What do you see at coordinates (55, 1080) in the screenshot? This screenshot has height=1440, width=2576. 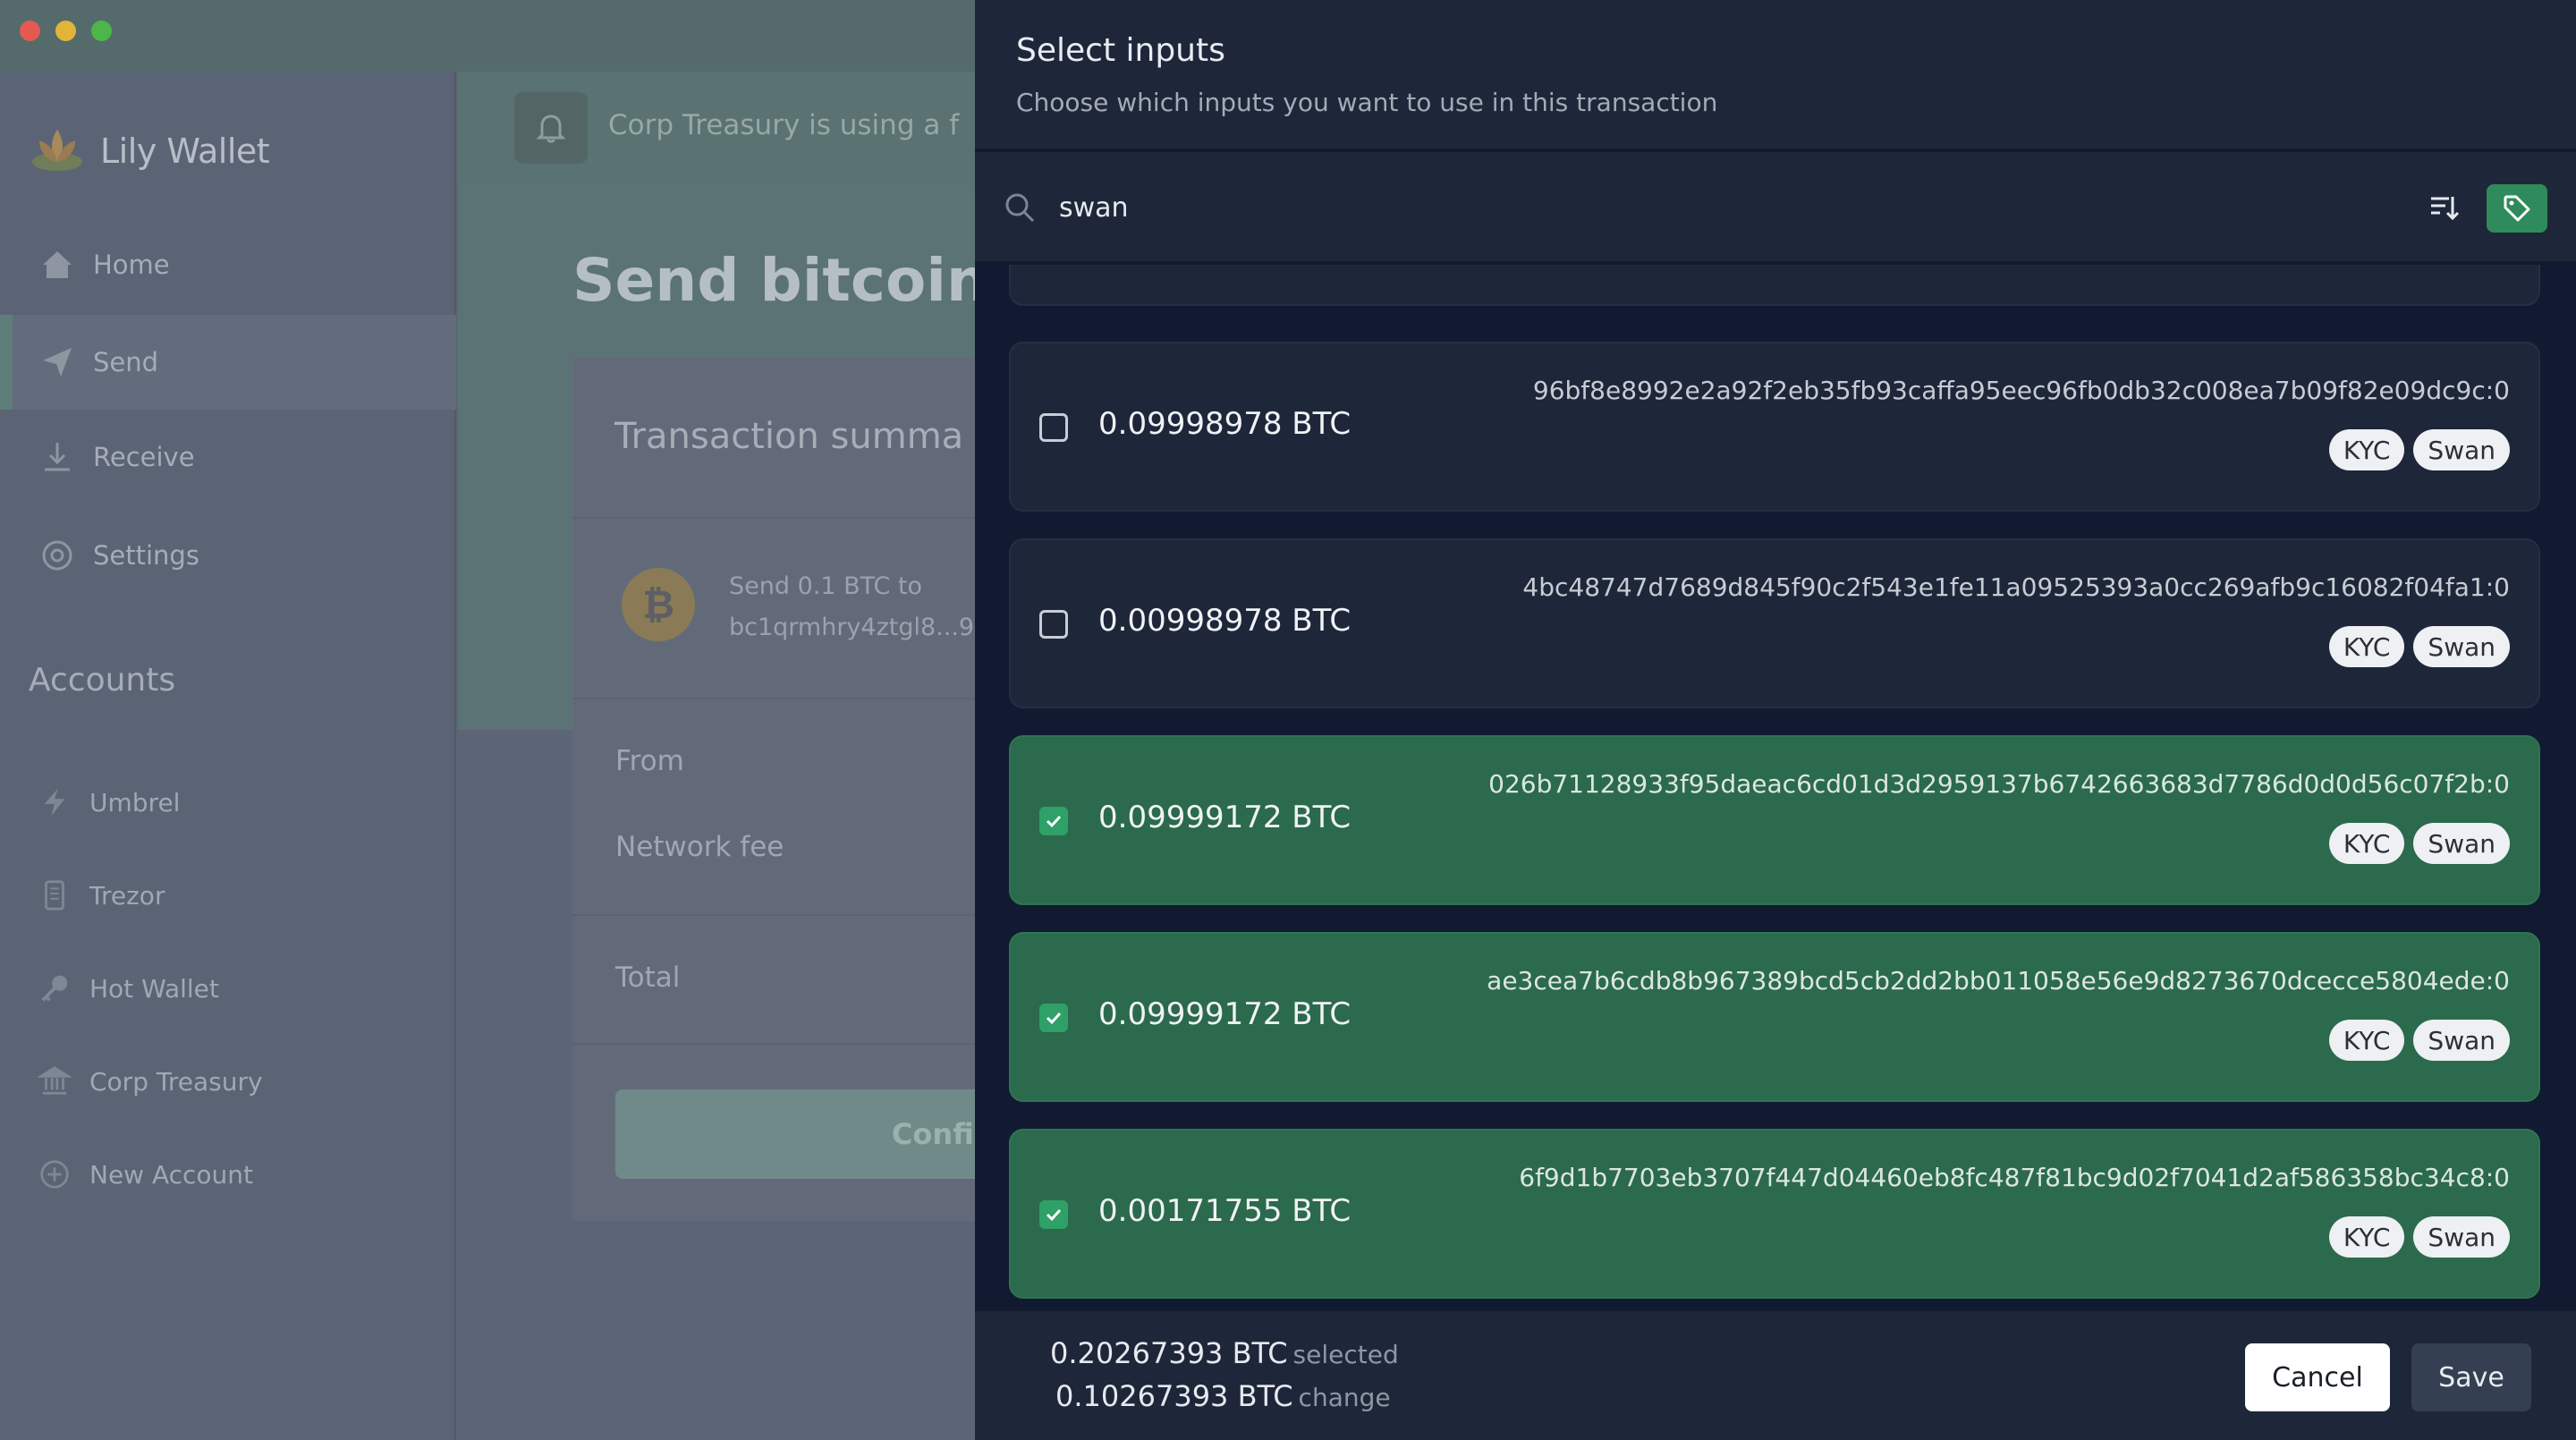 I see `bank-icon` at bounding box center [55, 1080].